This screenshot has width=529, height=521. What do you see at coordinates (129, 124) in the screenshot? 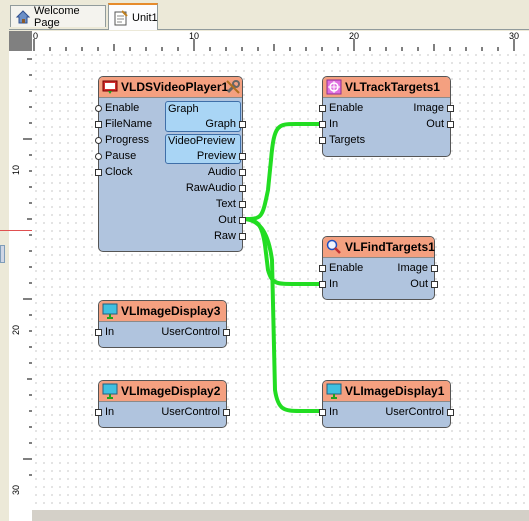
I see `pin-label: FileName` at bounding box center [129, 124].